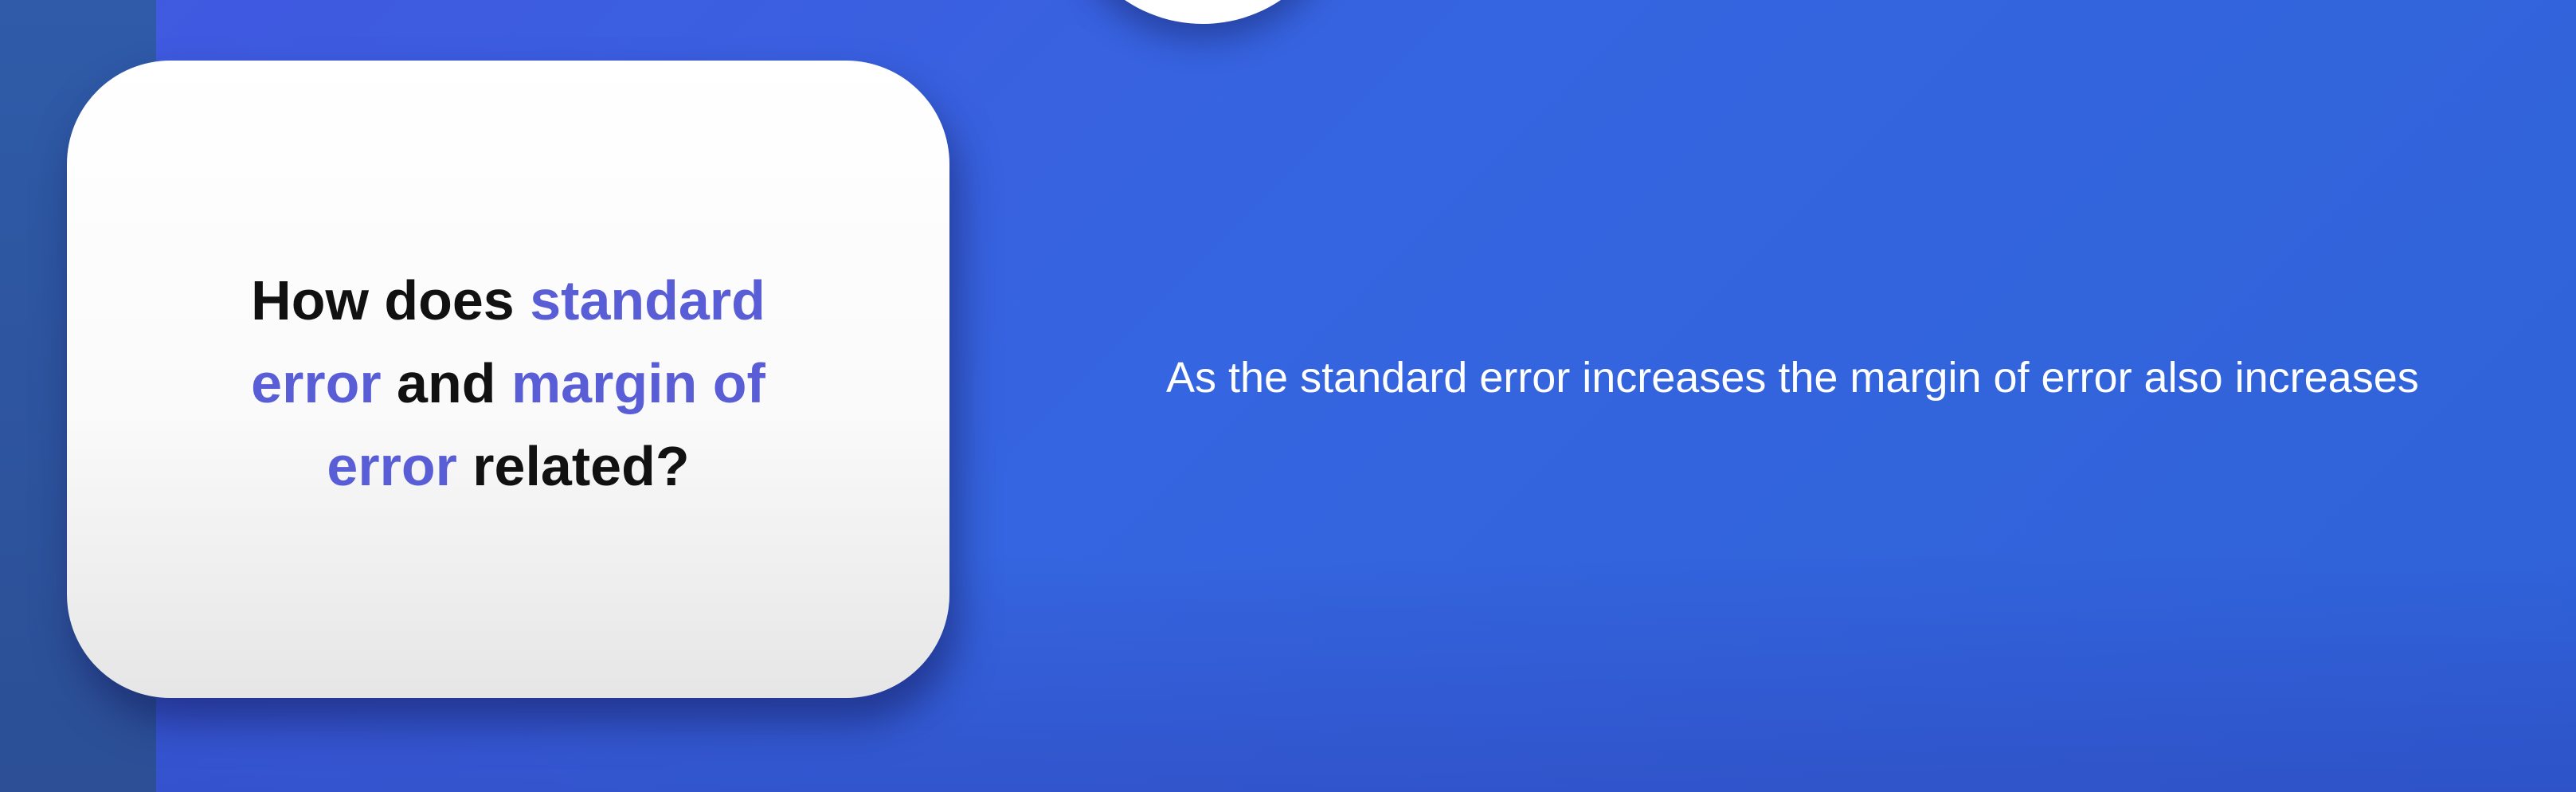 The width and height of the screenshot is (2576, 792). Describe the element at coordinates (1202, 12) in the screenshot. I see `decorative-circle` at that location.